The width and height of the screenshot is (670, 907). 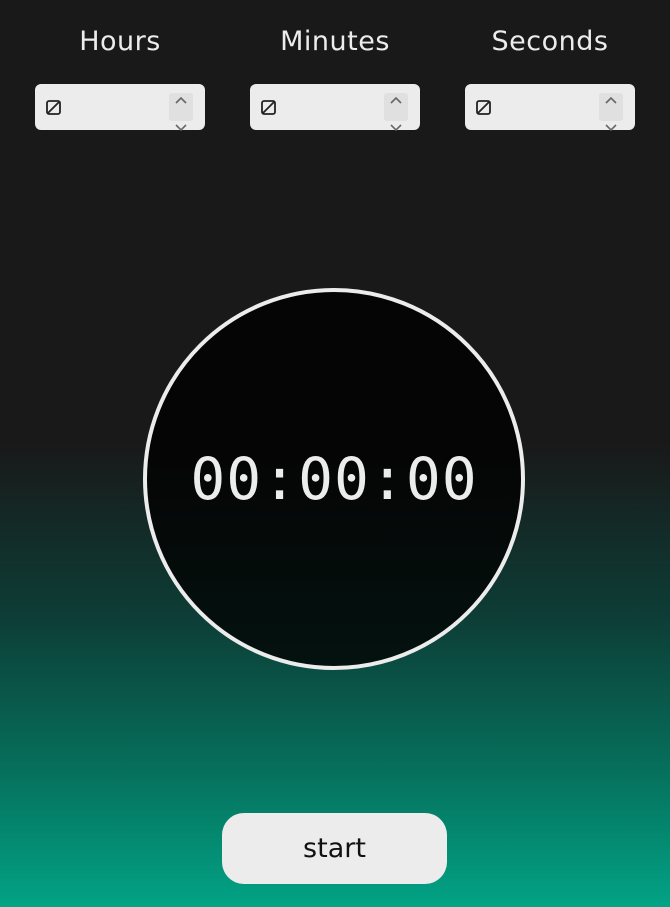 I want to click on hours-increment-button, so click(x=181, y=100).